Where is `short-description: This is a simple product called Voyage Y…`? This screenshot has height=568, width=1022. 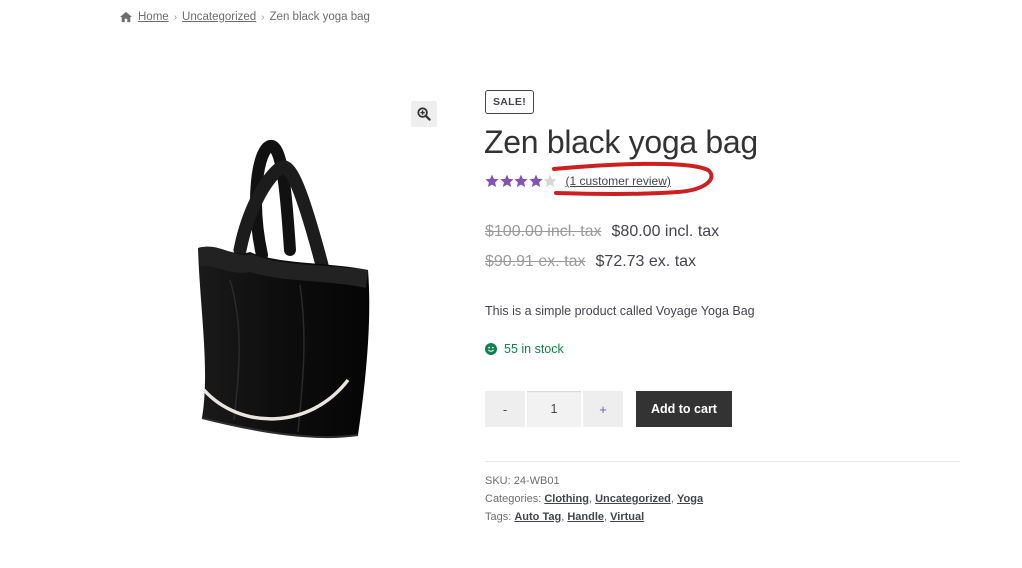 short-description: This is a simple product called Voyage Y… is located at coordinates (620, 311).